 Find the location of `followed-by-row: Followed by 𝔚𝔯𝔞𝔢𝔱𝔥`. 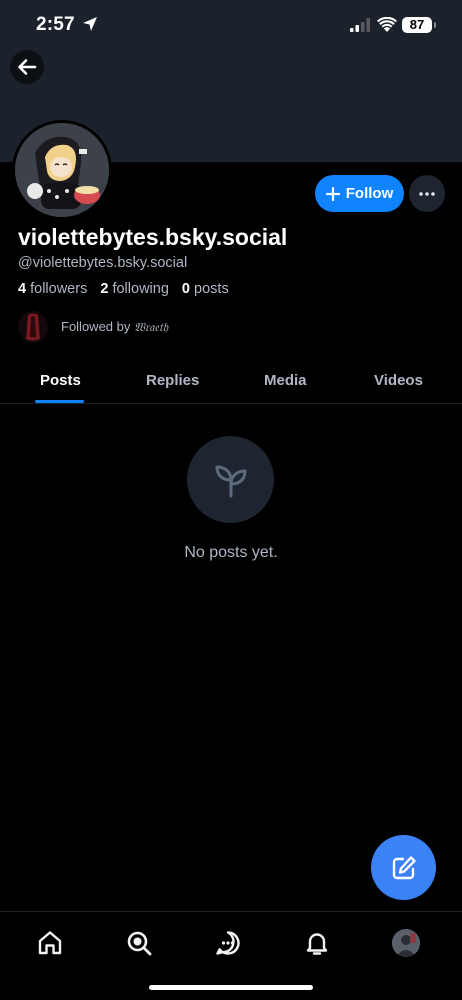

followed-by-row: Followed by 𝔚𝔯𝔞𝔢𝔱𝔥 is located at coordinates (93, 327).